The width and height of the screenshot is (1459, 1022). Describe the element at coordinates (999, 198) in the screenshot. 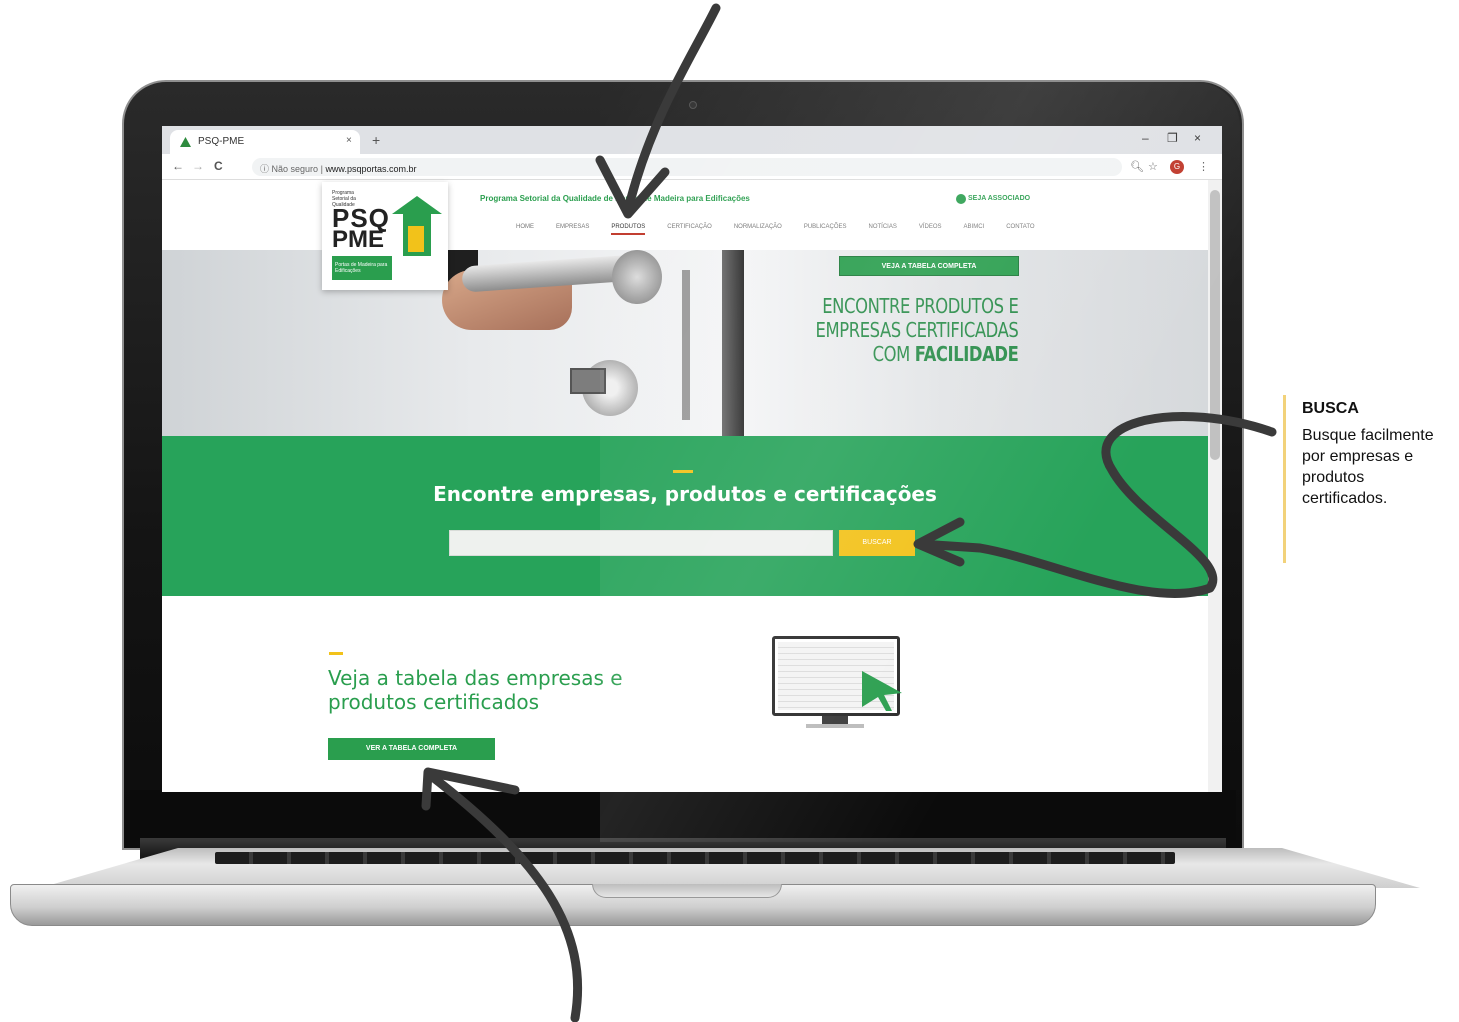

I see `seja-associado-link: SEJA ASSOCIADO` at that location.